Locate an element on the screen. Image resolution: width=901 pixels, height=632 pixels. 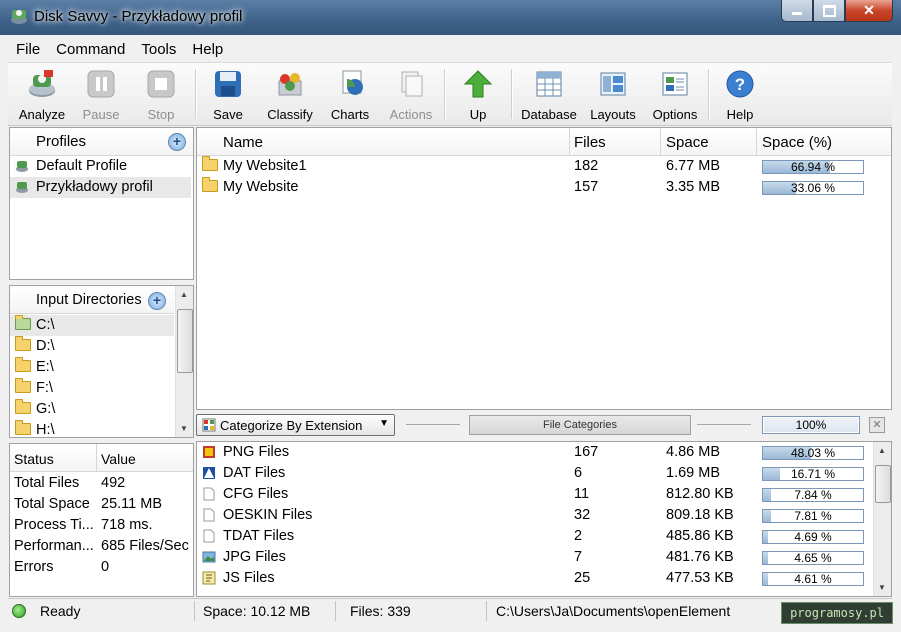
bar-label: 33.06 % is located at coordinates (813, 188).